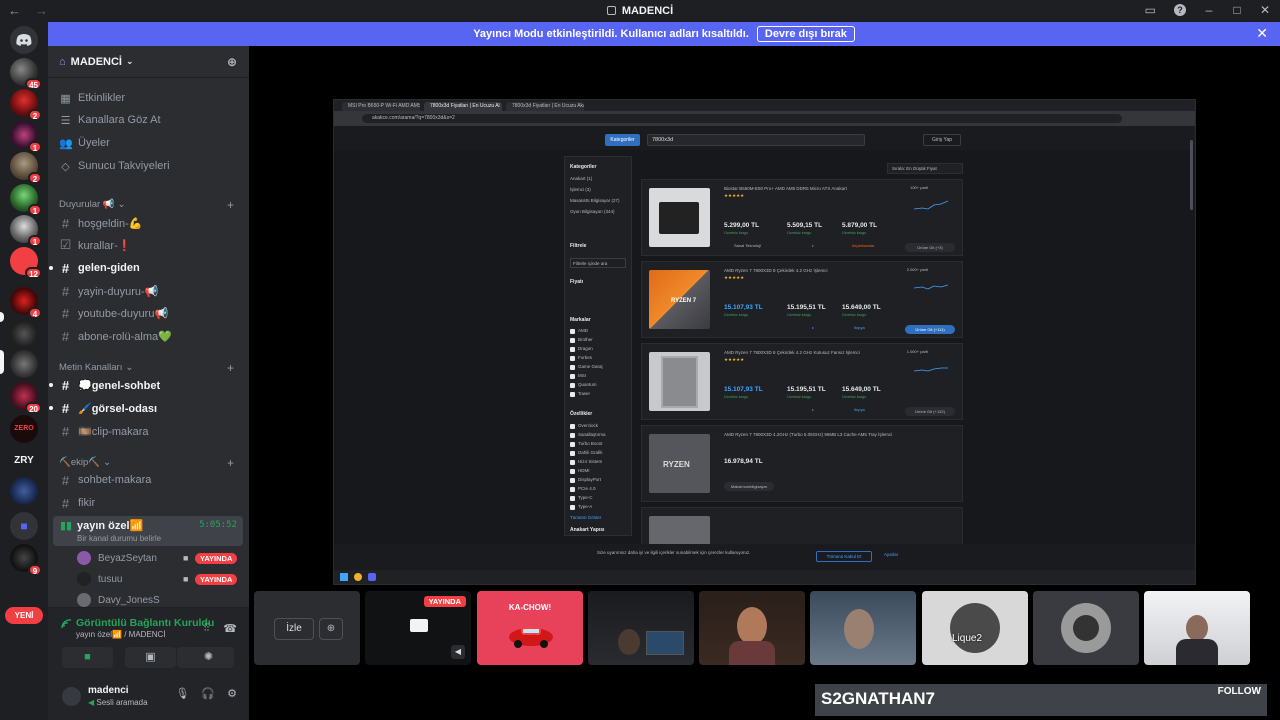  What do you see at coordinates (1191, 175) in the screenshot?
I see `scrollbar` at bounding box center [1191, 175].